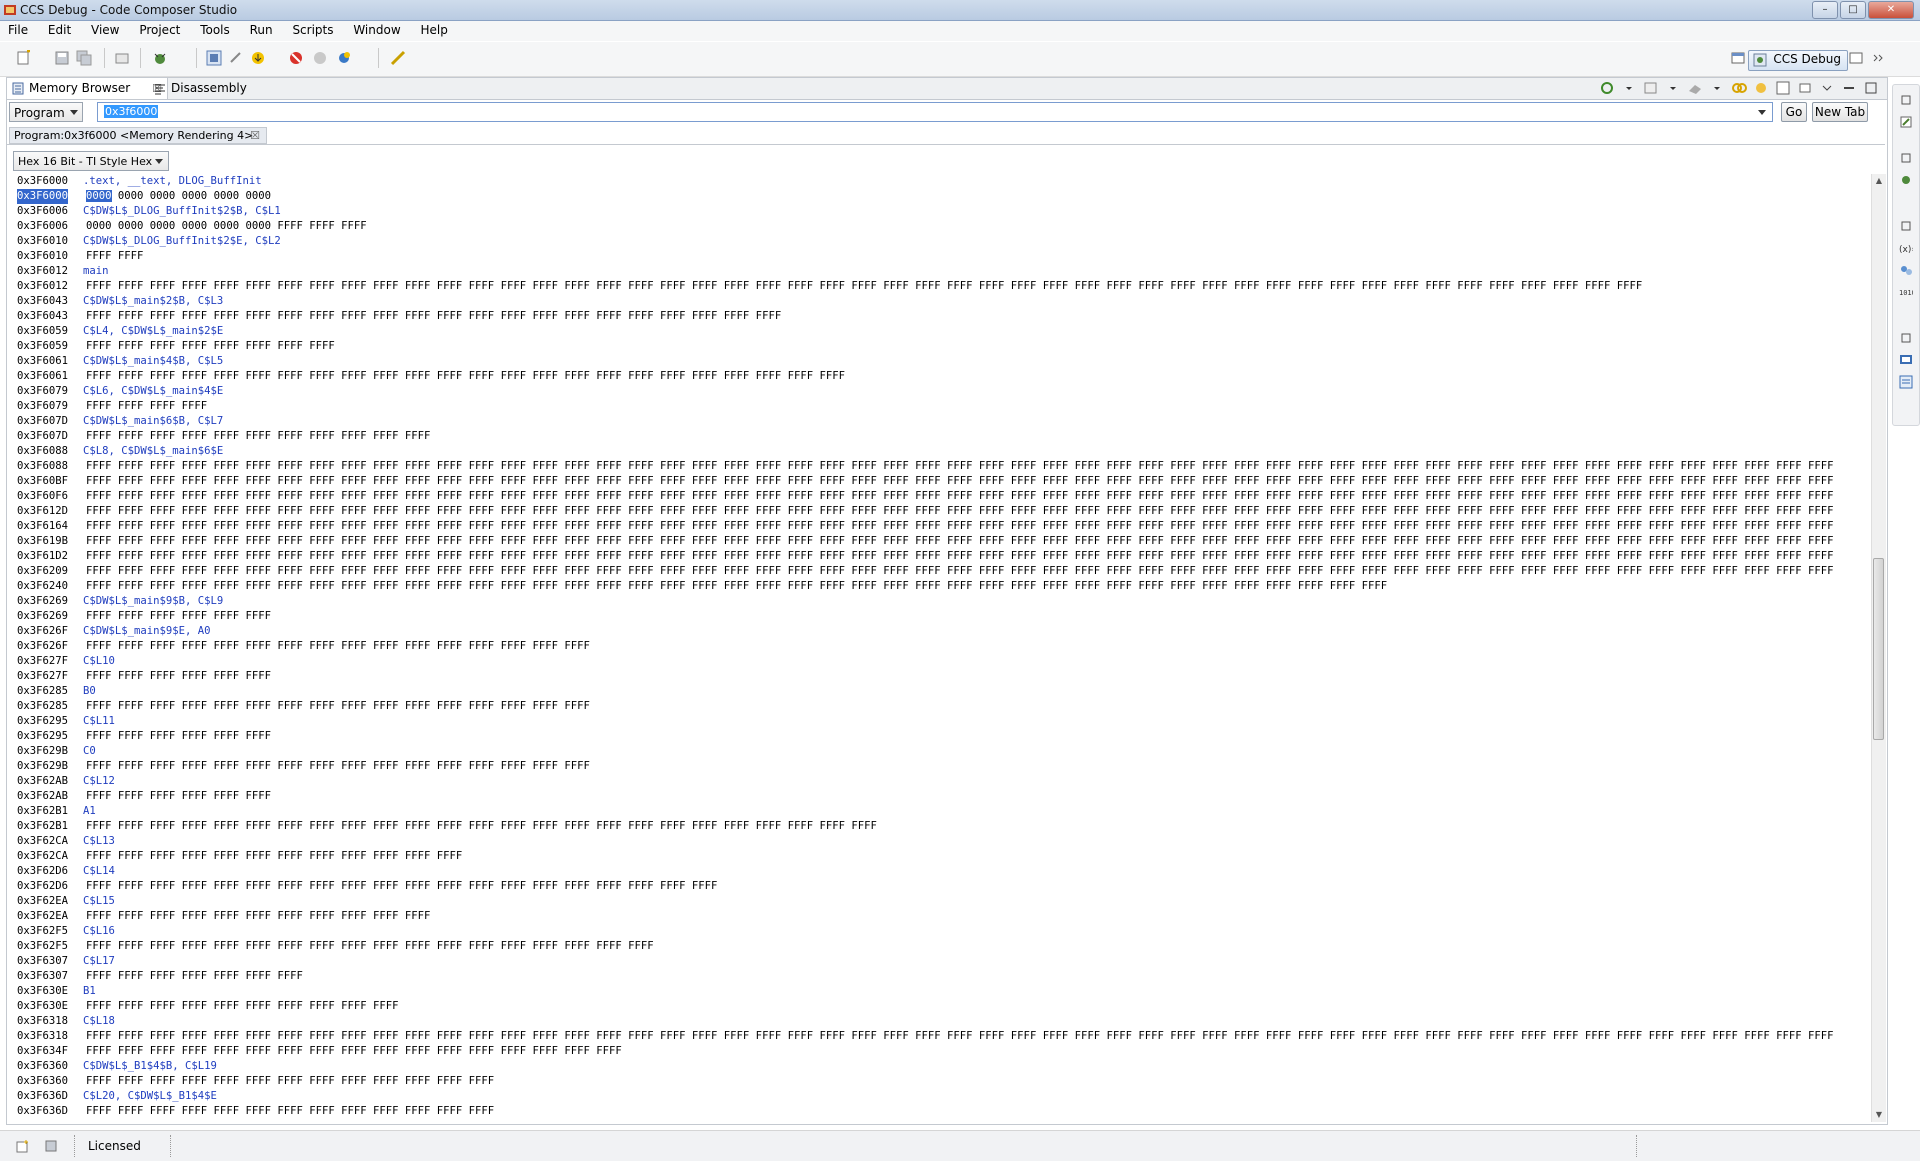 The width and height of the screenshot is (1920, 1161). What do you see at coordinates (433, 29) in the screenshot?
I see `menu-help: Help` at bounding box center [433, 29].